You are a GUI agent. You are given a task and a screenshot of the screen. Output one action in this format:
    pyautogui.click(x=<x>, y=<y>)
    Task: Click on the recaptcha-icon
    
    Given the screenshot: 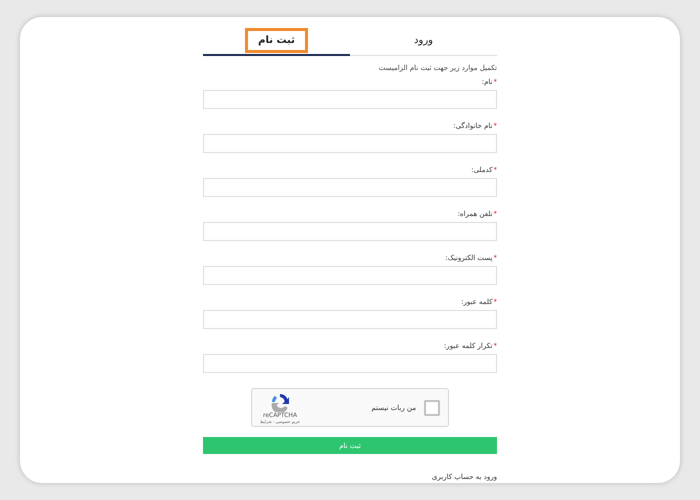 What is the action you would take?
    pyautogui.click(x=280, y=402)
    